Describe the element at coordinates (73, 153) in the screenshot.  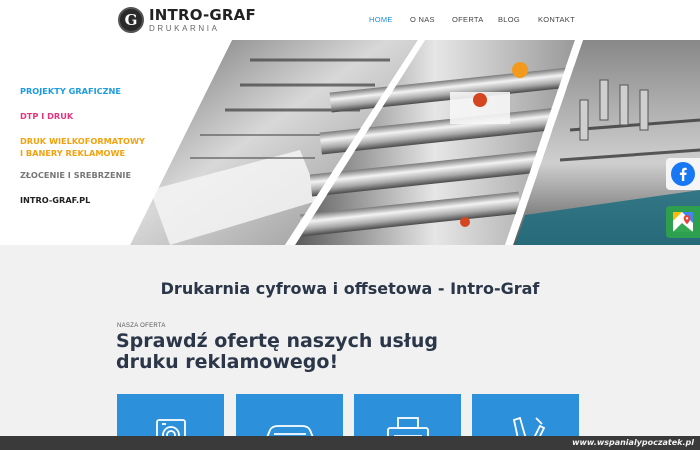
I see `hero-link-line: I BANERY REKLAMOWE` at that location.